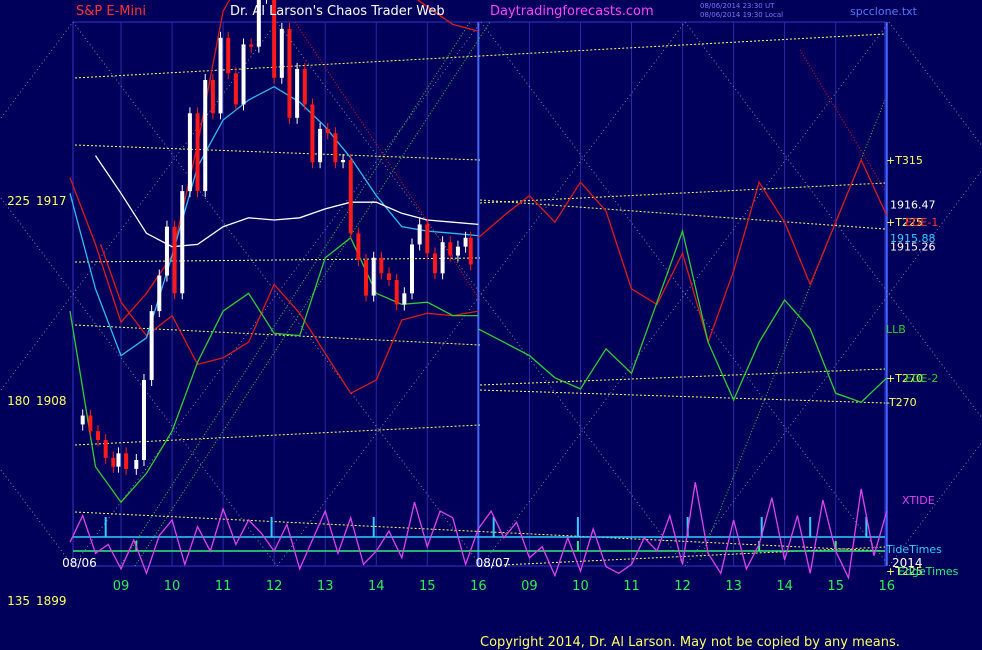 The width and height of the screenshot is (982, 650). I want to click on series-red-lower-line, so click(289, 319).